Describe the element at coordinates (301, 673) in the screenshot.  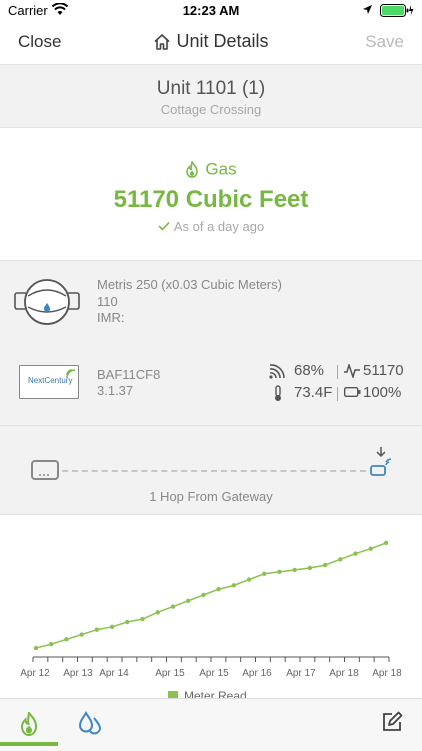
I see `x-tick-label: Apr 17` at that location.